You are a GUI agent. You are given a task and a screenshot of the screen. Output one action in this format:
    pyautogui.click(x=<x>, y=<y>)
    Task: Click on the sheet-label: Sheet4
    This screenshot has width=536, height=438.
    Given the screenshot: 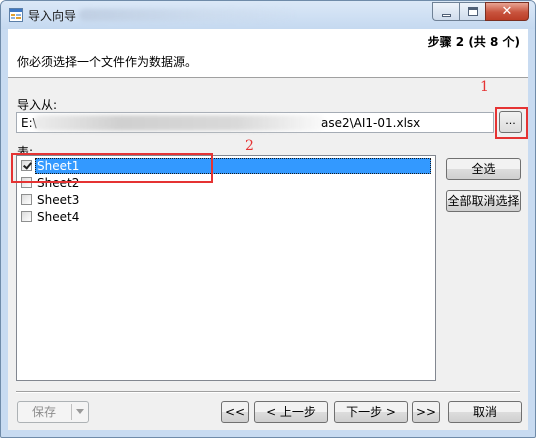 What is the action you would take?
    pyautogui.click(x=58, y=217)
    